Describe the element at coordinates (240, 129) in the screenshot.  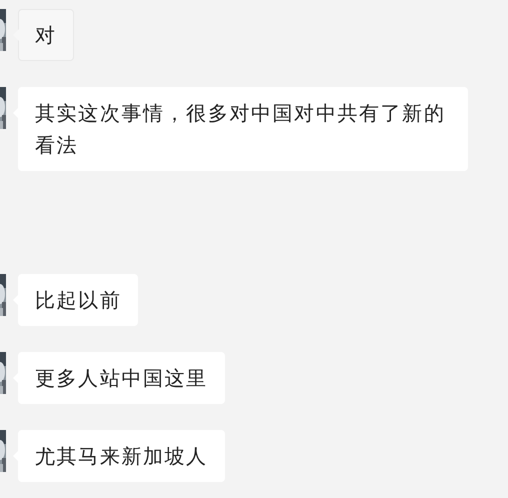
I see `message-text: 其实这次事情，很多对中国对中共有了新的看法` at that location.